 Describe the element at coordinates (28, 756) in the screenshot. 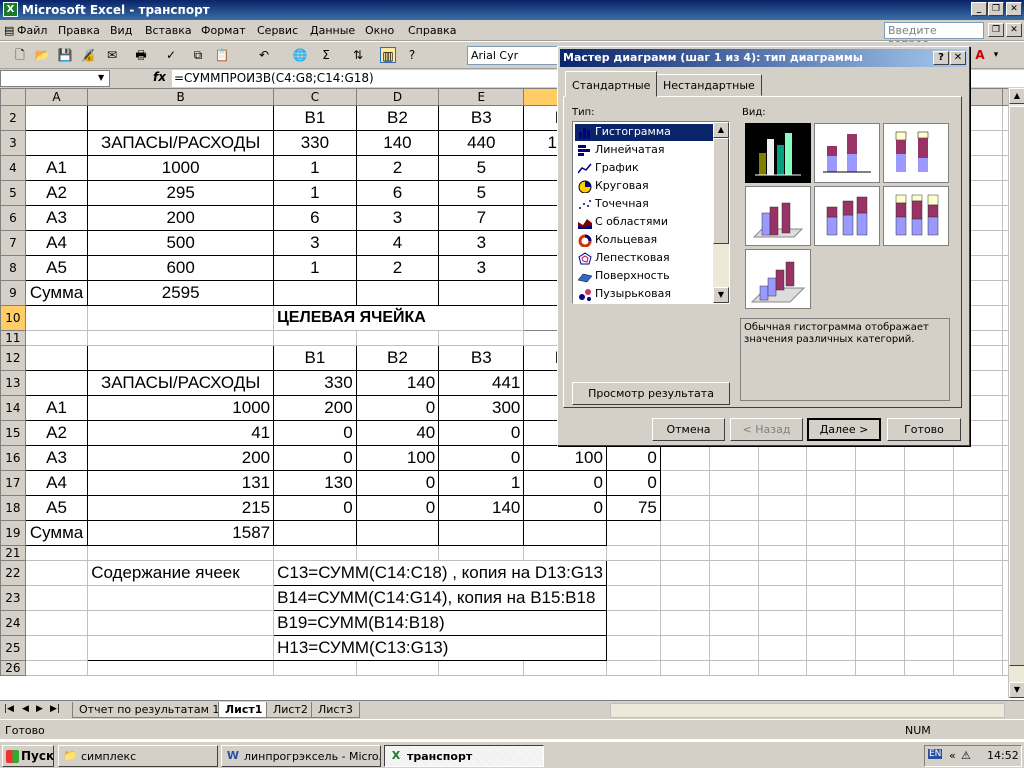

I see `start-button: Пуск` at that location.